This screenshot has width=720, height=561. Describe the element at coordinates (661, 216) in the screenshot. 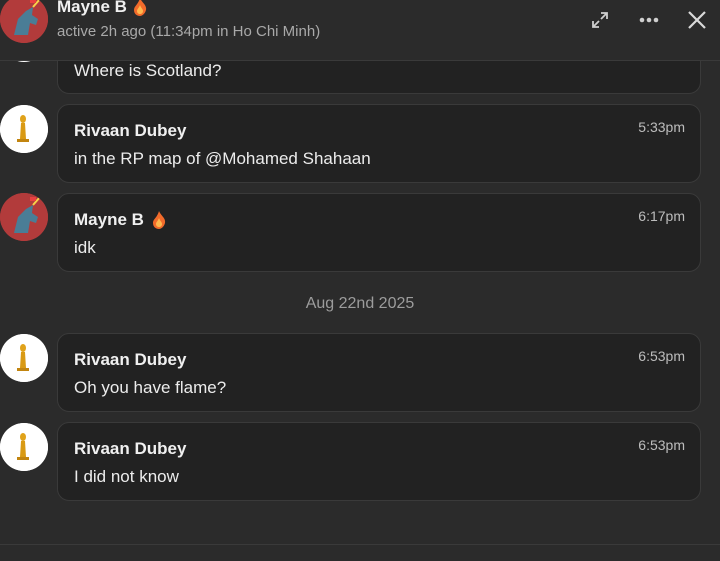

I see `message-timestamp: 6:17pm` at that location.